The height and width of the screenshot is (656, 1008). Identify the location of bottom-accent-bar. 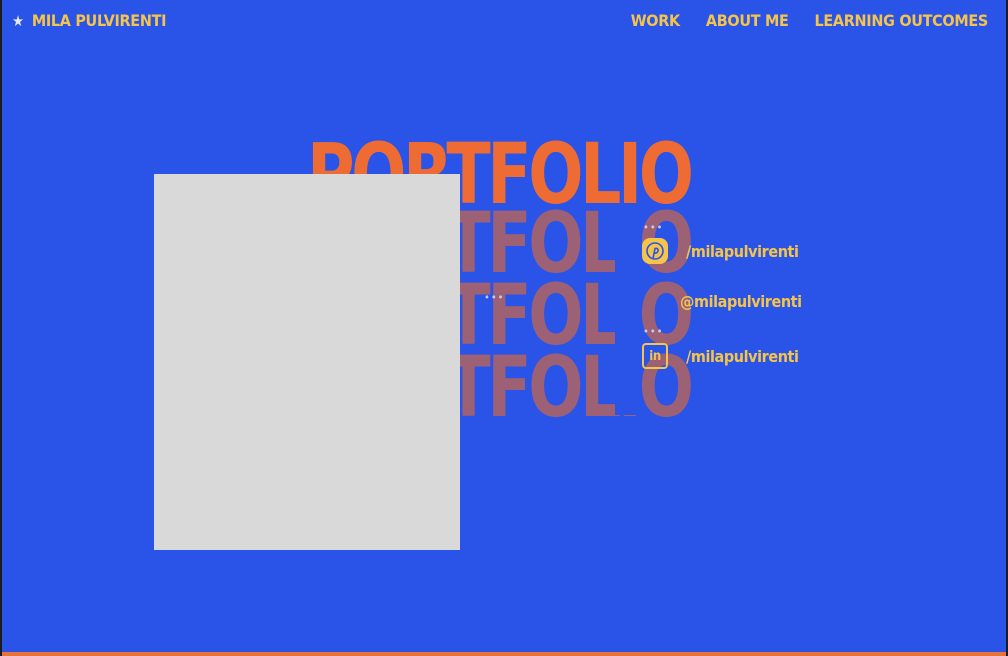
(504, 654).